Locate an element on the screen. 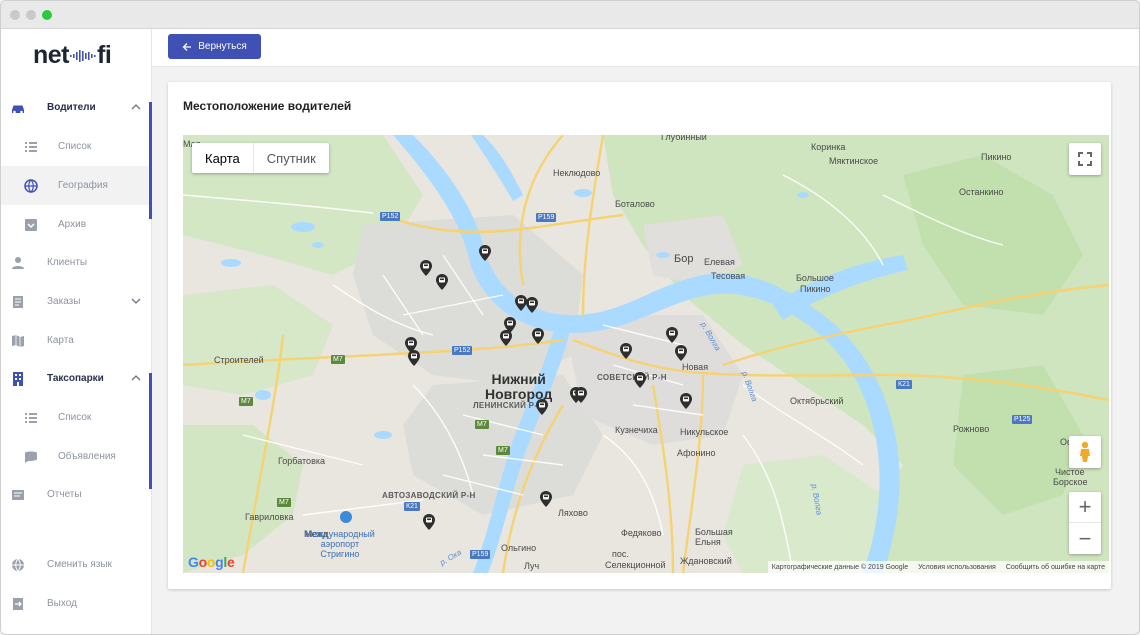 This screenshot has height=635, width=1140. map-district-label: АВТОЗАВОДСКИЙ Р-Н is located at coordinates (429, 495).